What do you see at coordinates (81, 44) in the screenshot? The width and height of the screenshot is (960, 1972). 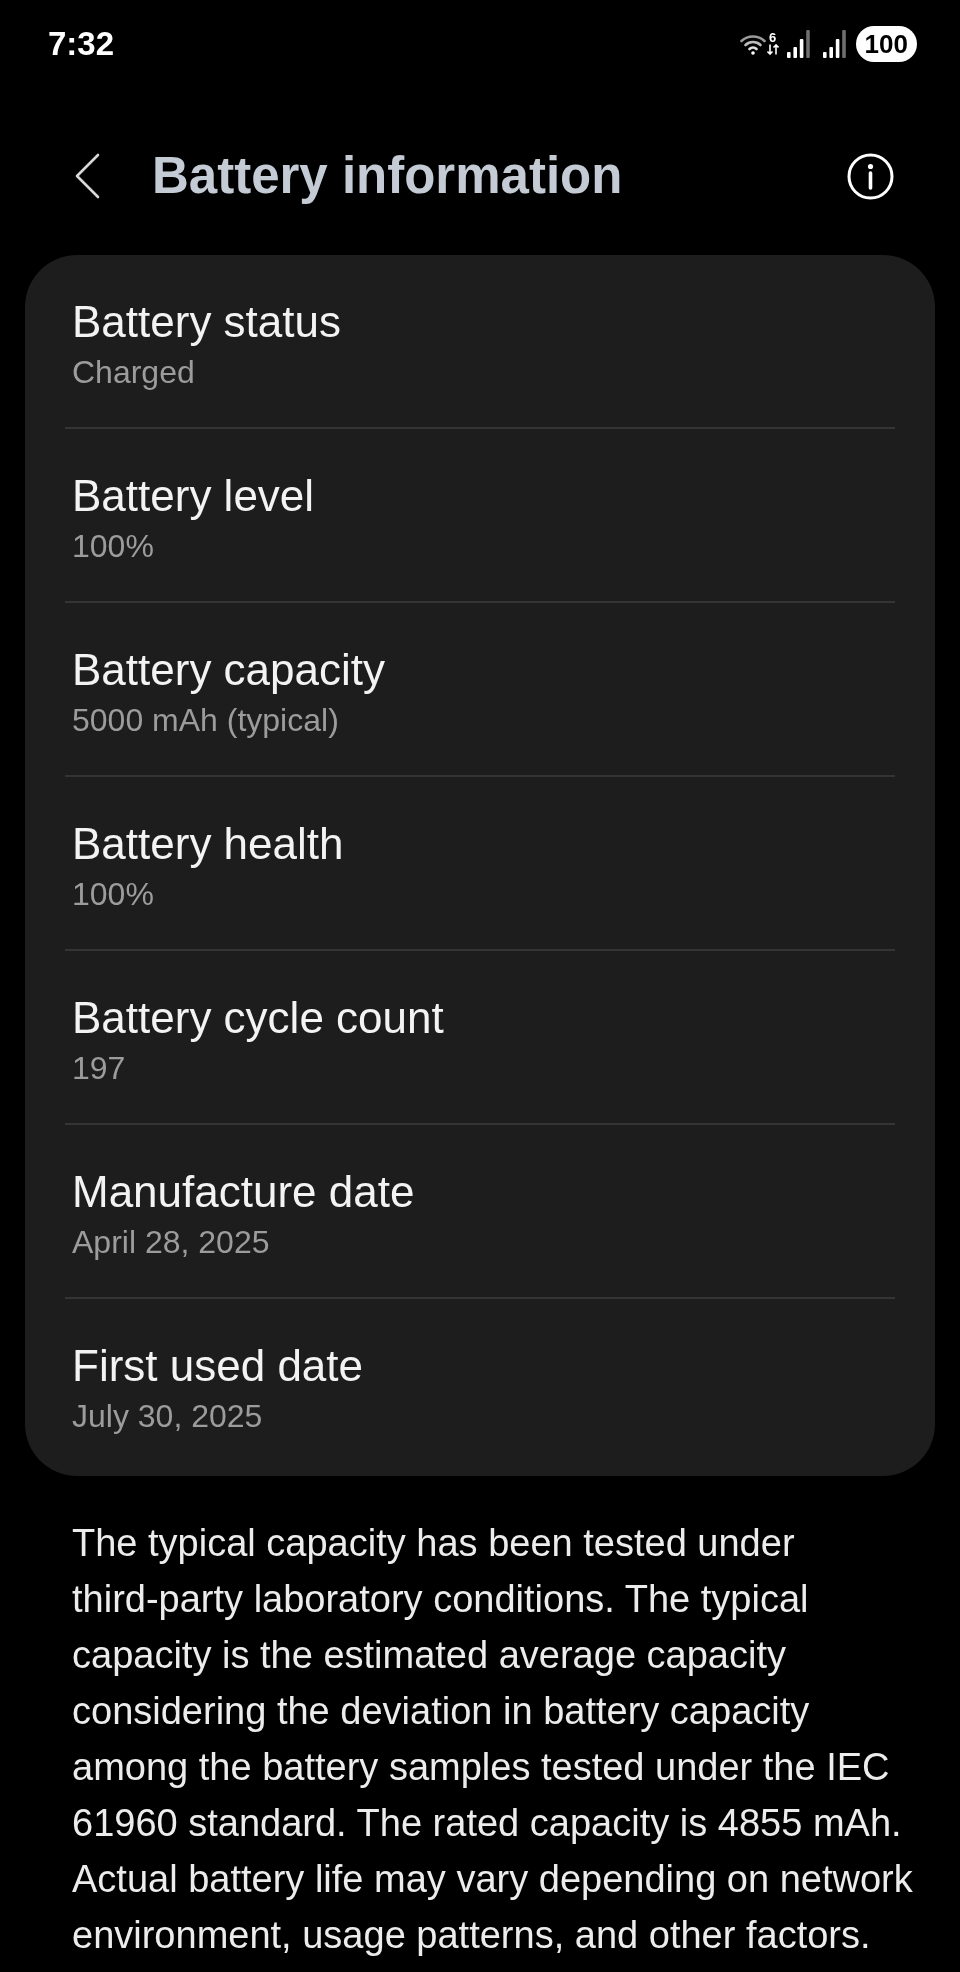 I see `clock-time: 7:32` at bounding box center [81, 44].